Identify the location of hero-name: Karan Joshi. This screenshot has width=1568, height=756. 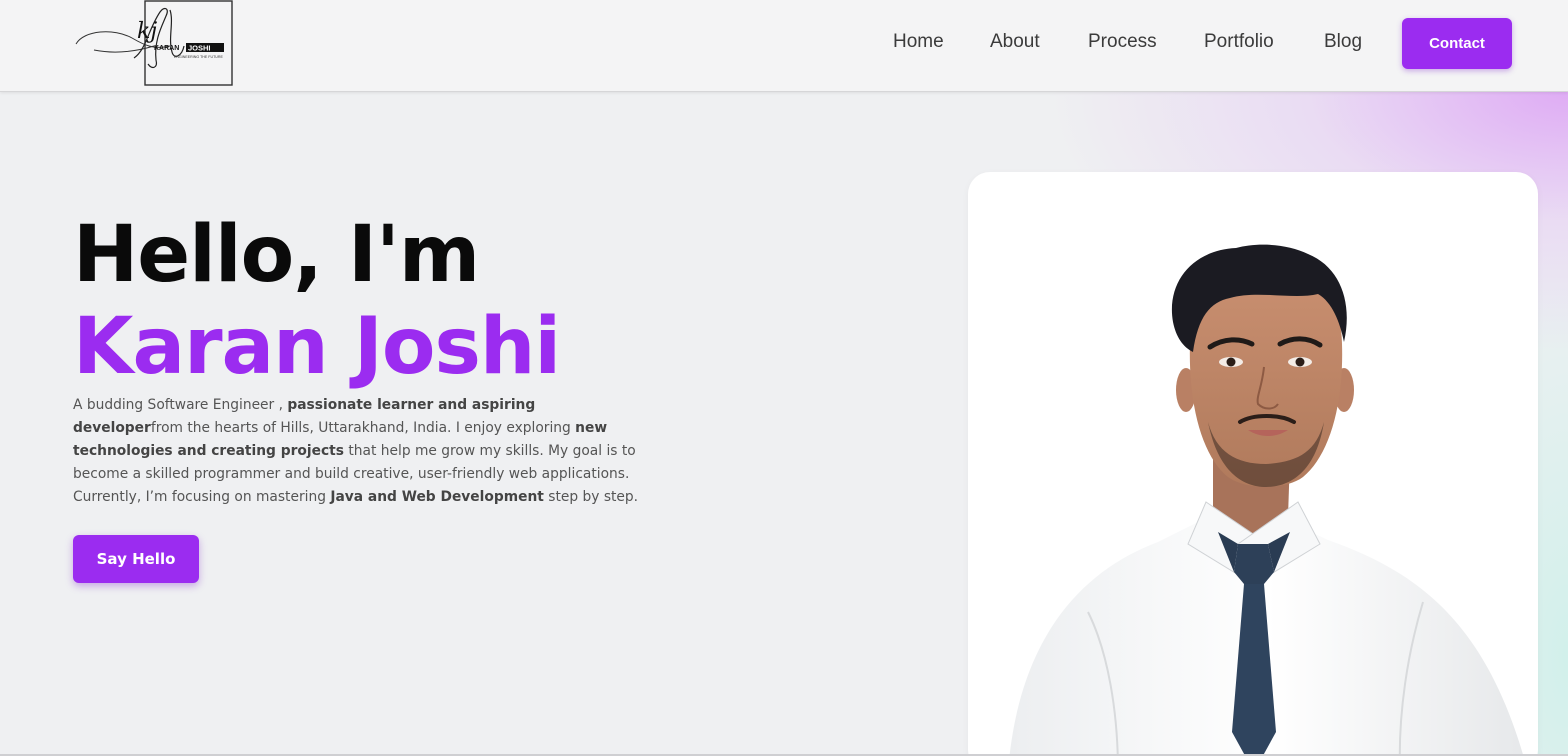
(317, 347).